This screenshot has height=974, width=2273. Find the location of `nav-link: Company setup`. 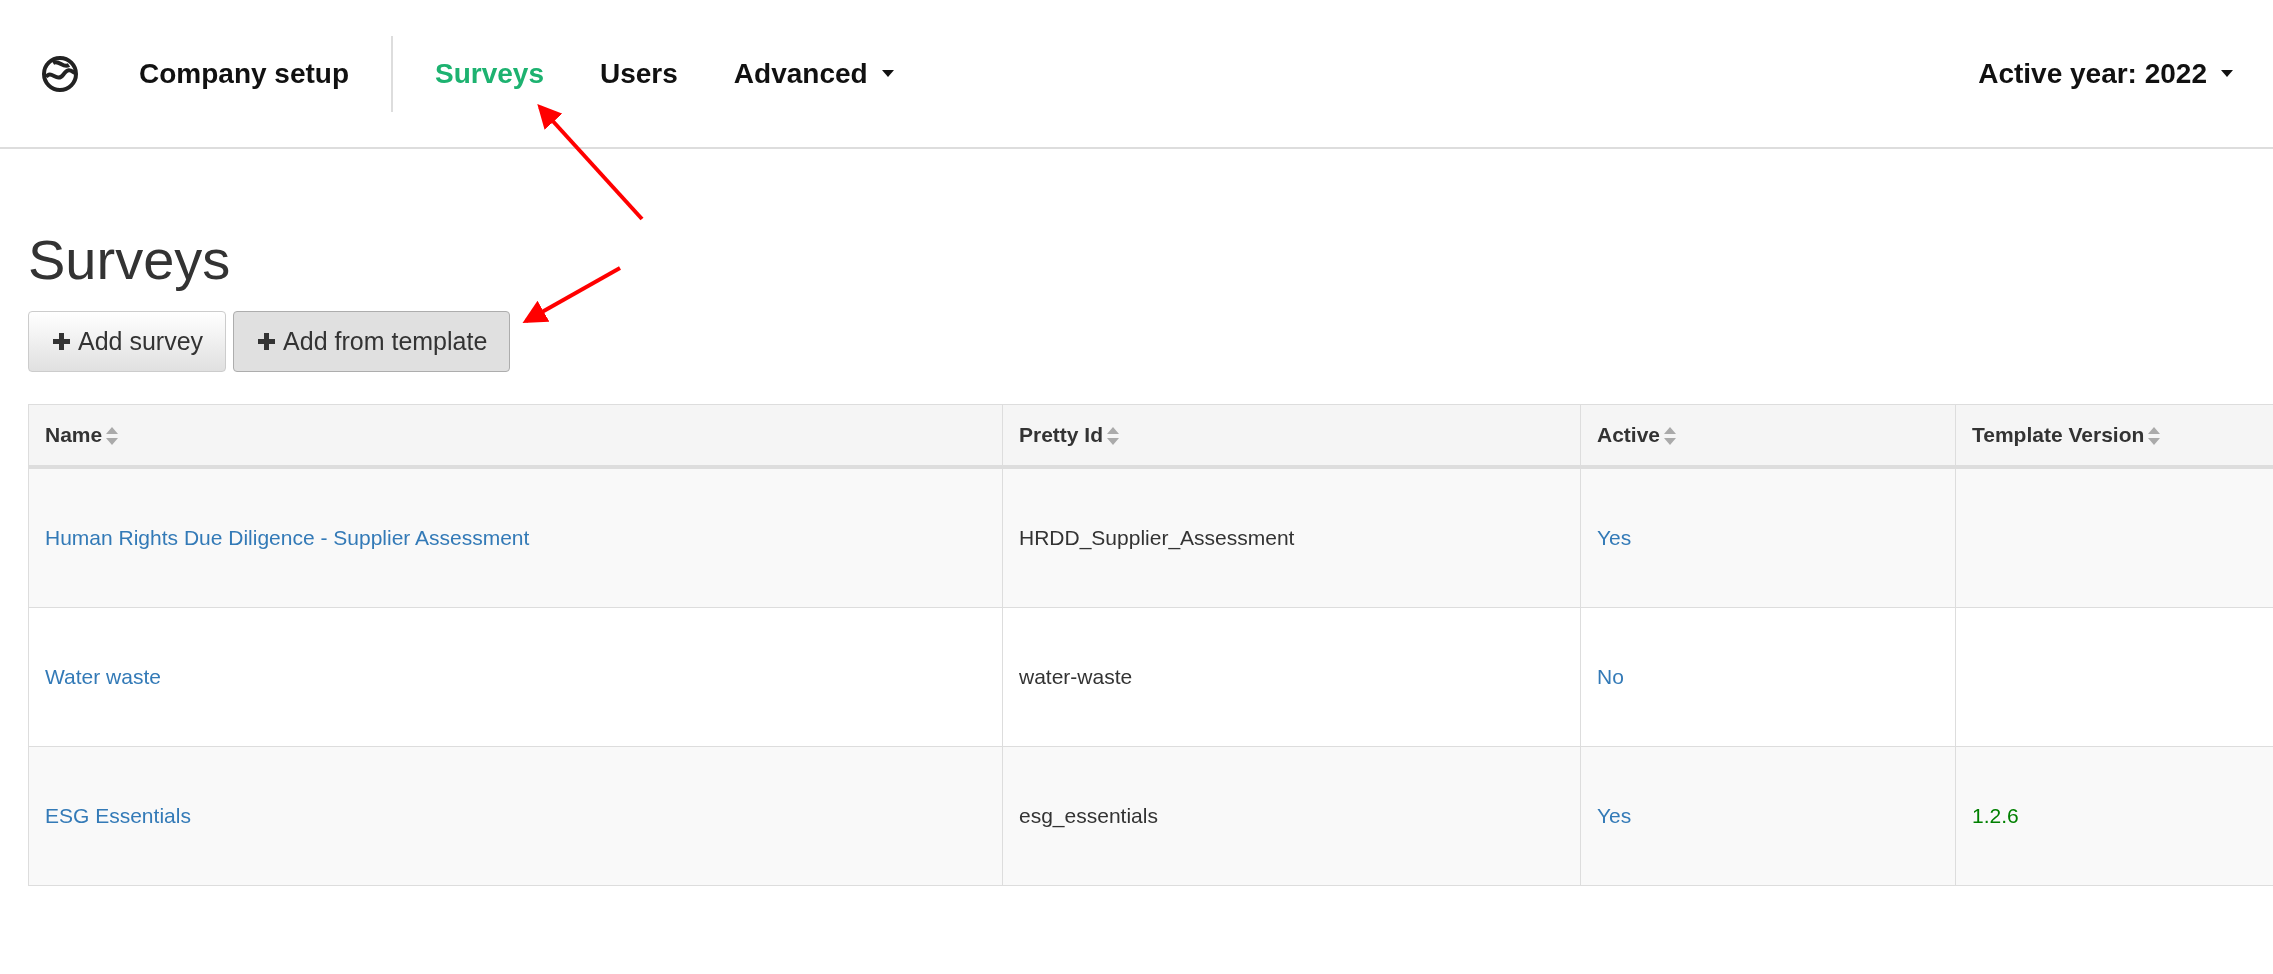

nav-link: Company setup is located at coordinates (244, 73).